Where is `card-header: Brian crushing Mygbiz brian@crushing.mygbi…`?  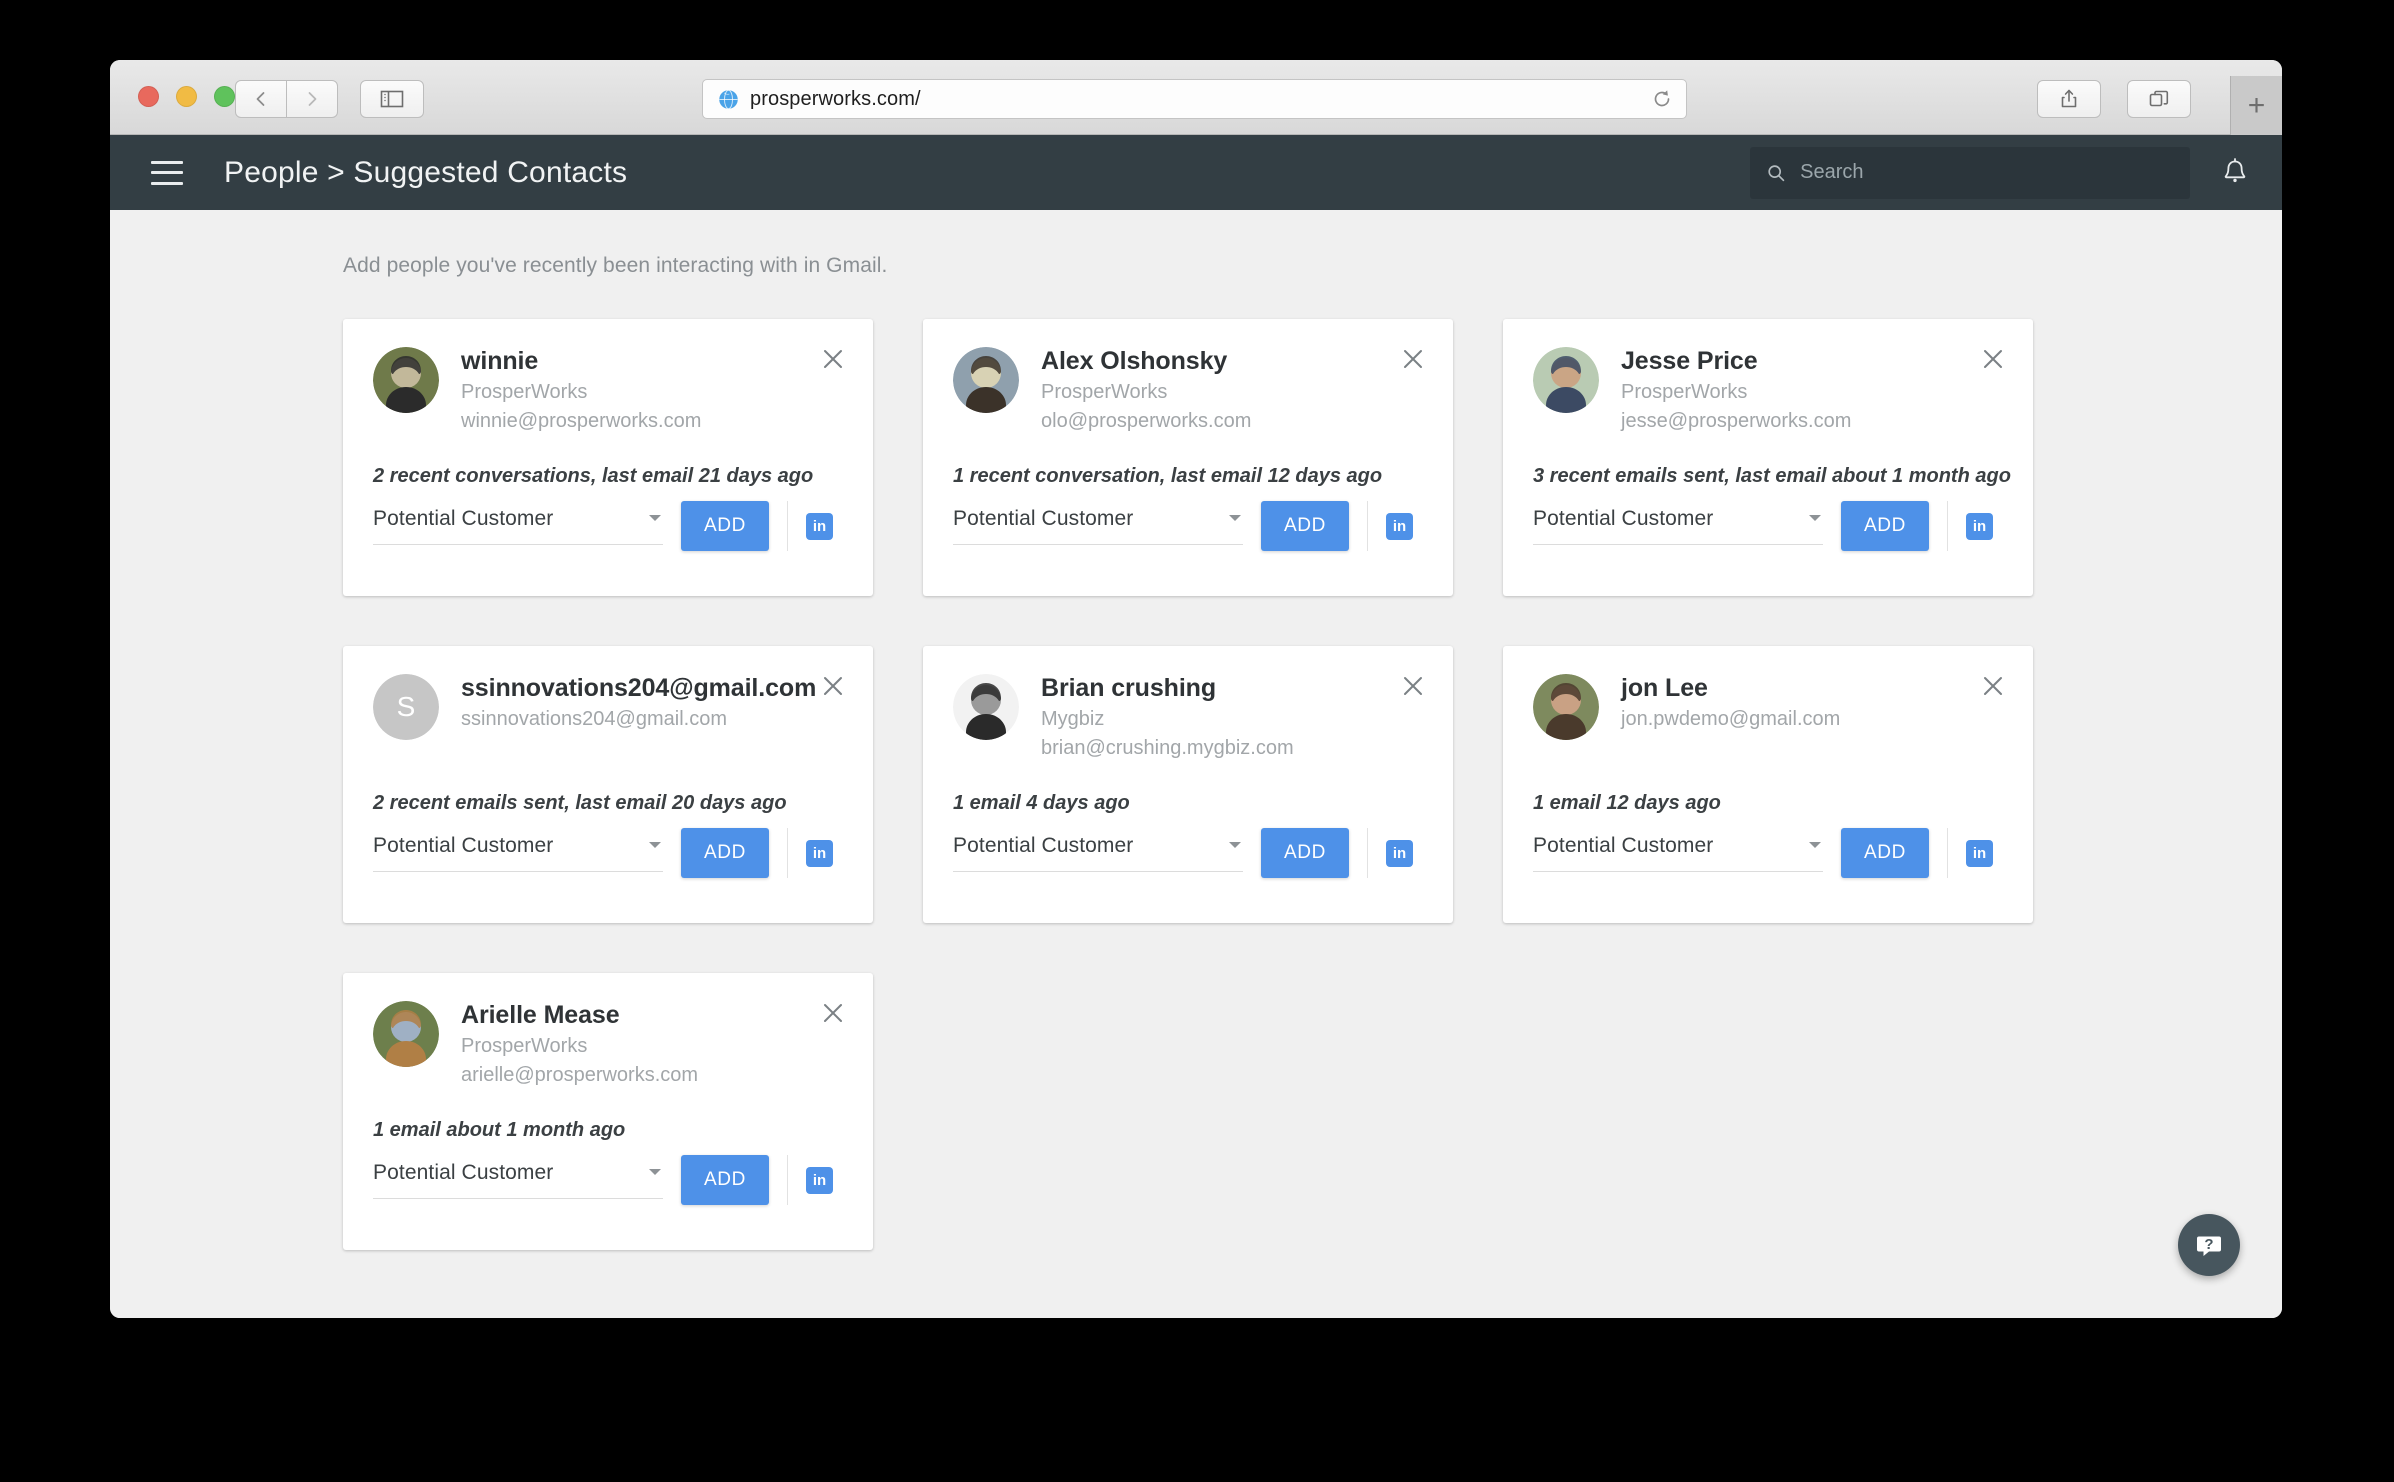
card-header: Brian crushing Mygbiz brian@crushing.mygbi… is located at coordinates (1188, 717).